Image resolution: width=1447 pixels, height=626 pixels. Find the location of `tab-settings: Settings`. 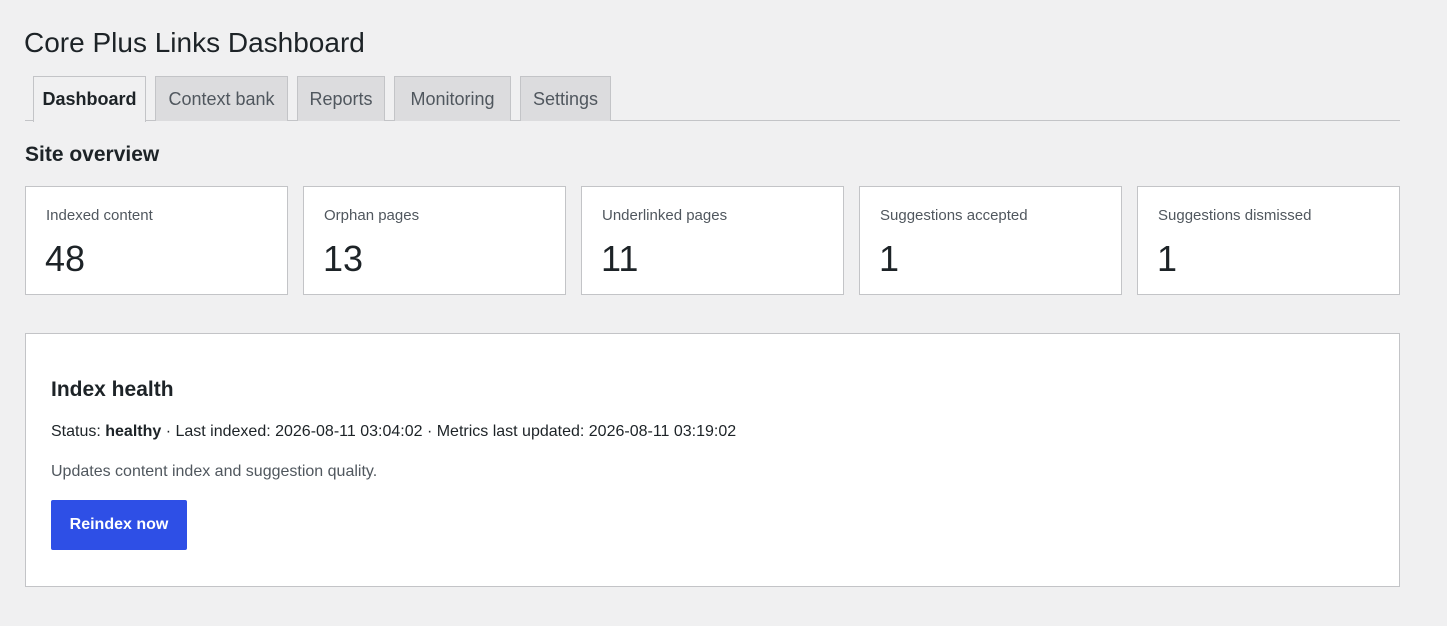

tab-settings: Settings is located at coordinates (565, 98).